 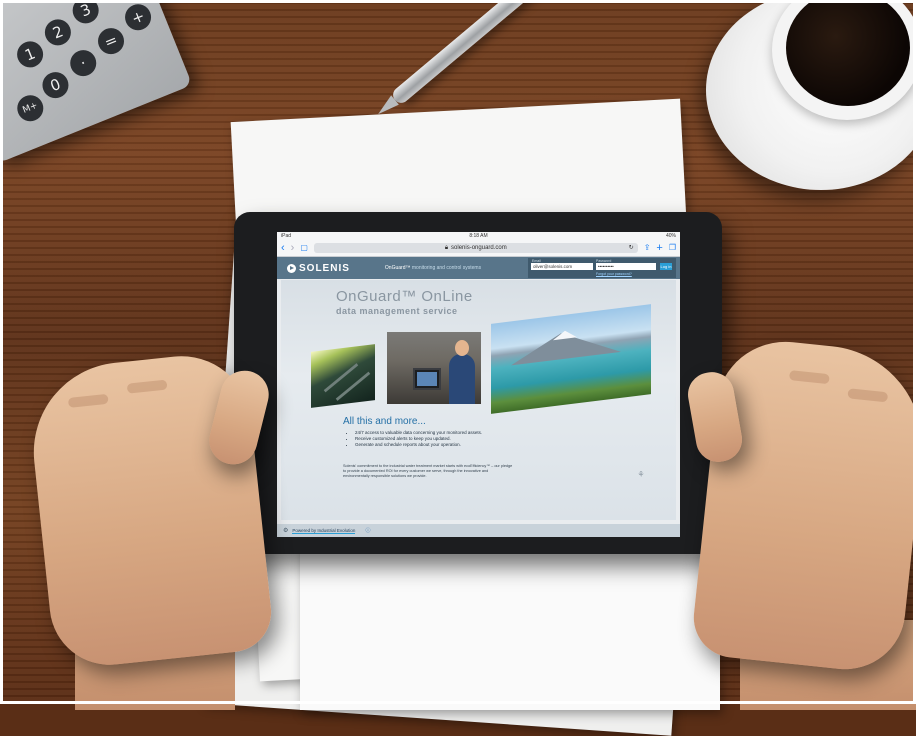 What do you see at coordinates (283, 248) in the screenshot?
I see `back-icon: ‹` at bounding box center [283, 248].